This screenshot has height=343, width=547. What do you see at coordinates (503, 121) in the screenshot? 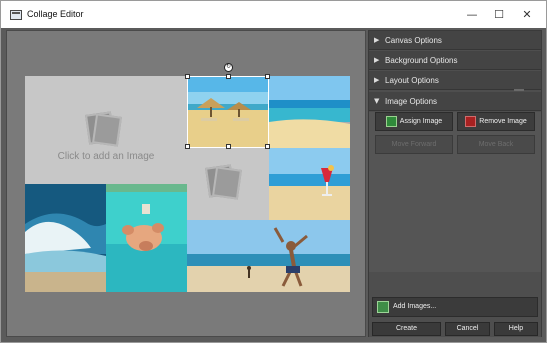
I see `remove-image-label: Remove Image` at bounding box center [503, 121].